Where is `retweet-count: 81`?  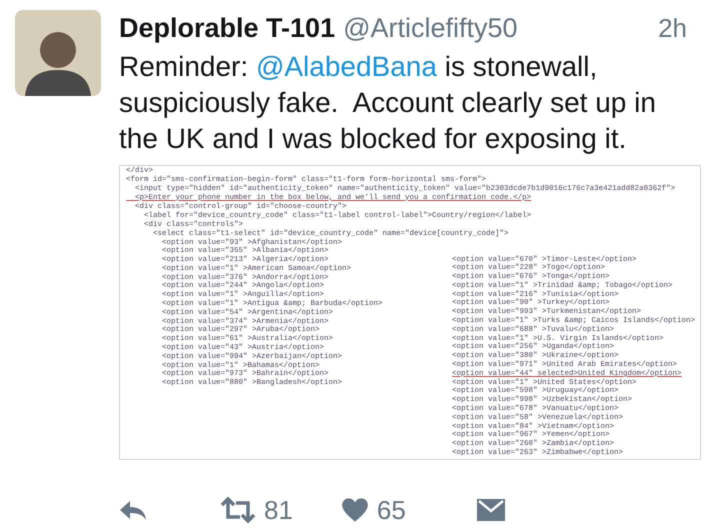
retweet-count: 81 is located at coordinates (278, 510).